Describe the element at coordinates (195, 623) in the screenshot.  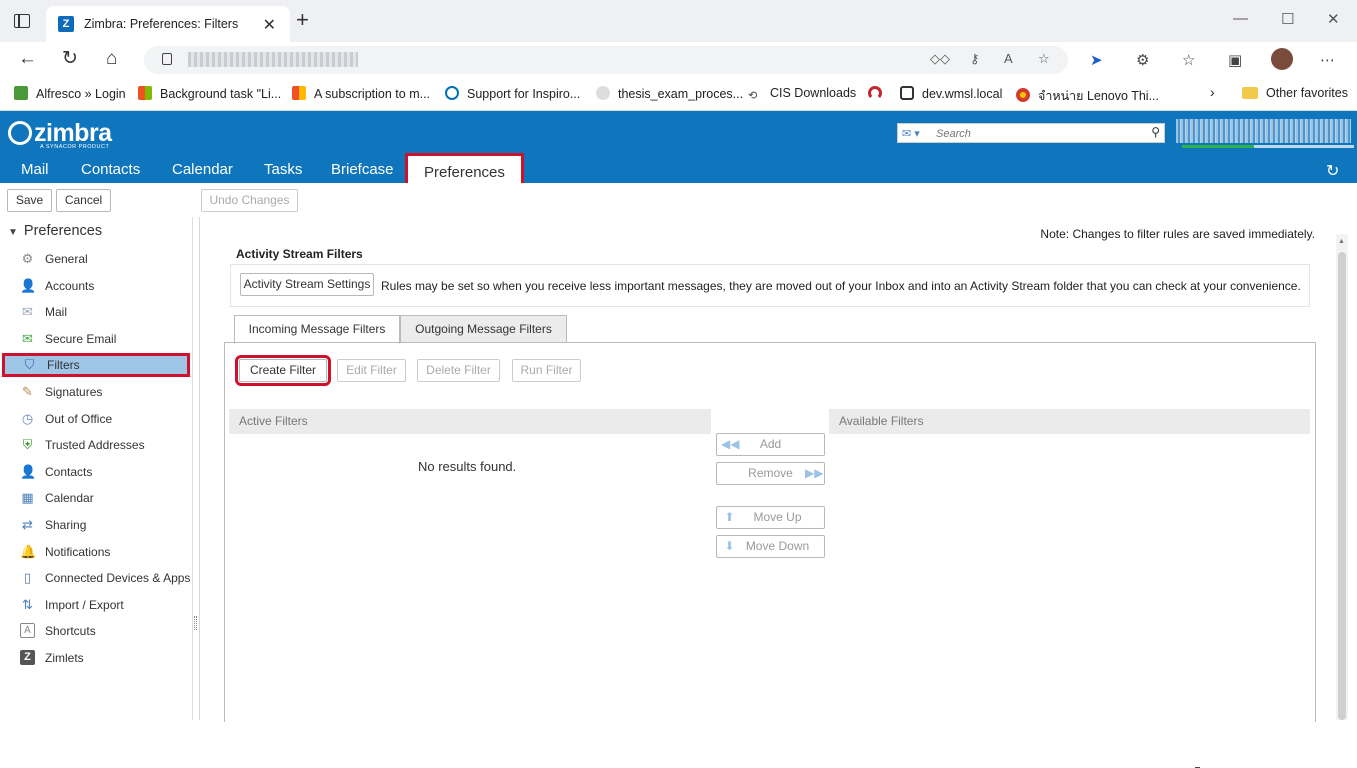
I see `splitter-grip-icon` at that location.